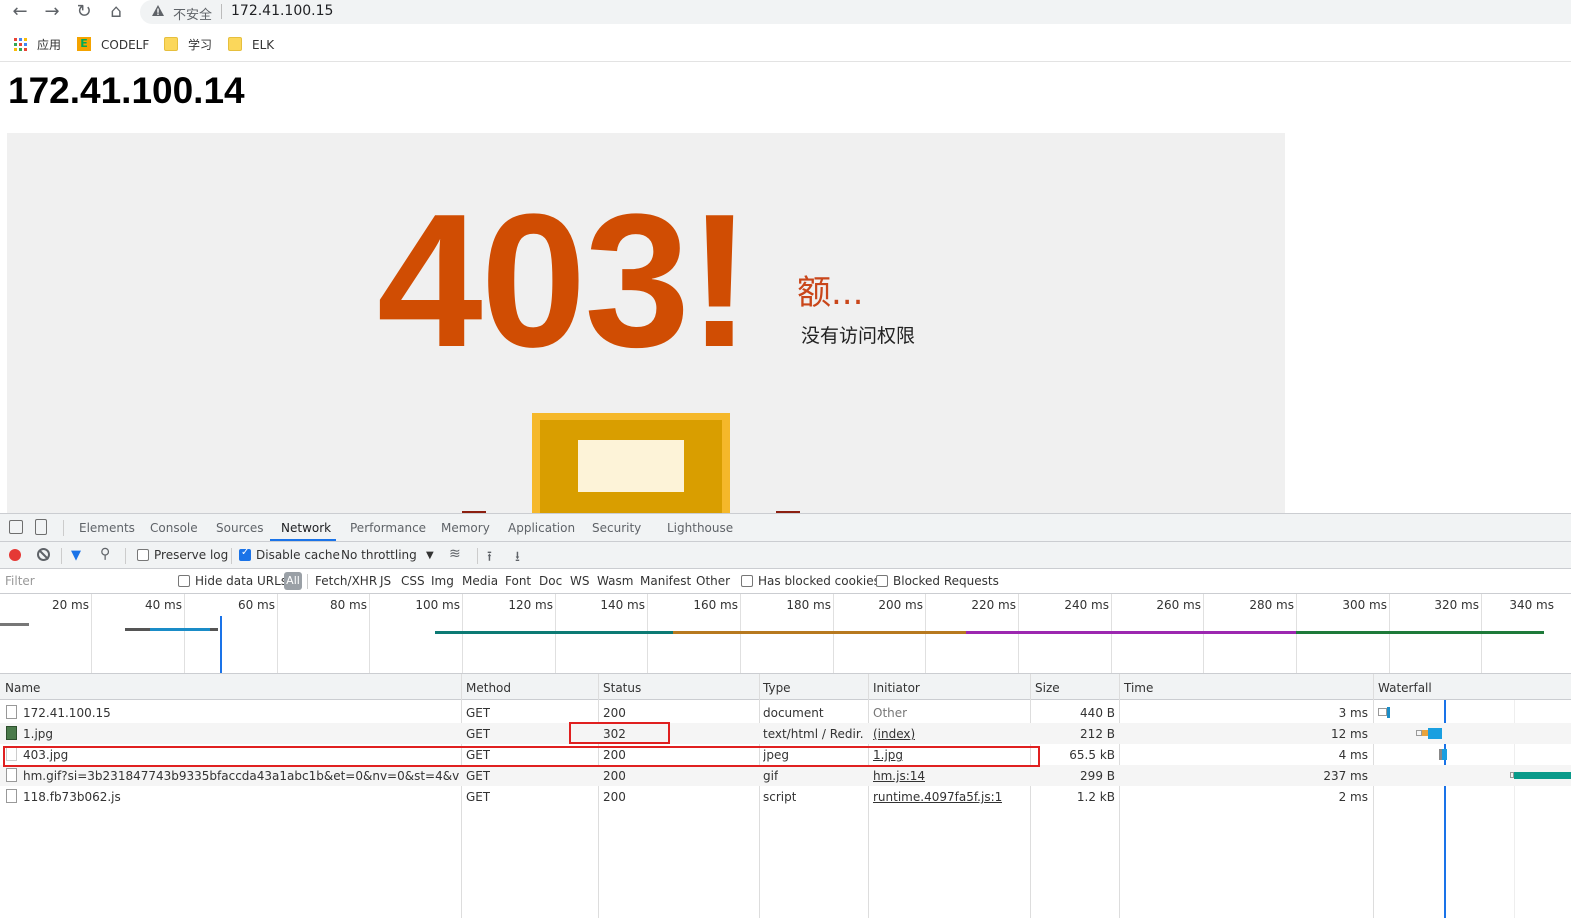  I want to click on error-code: 403!, so click(564, 281).